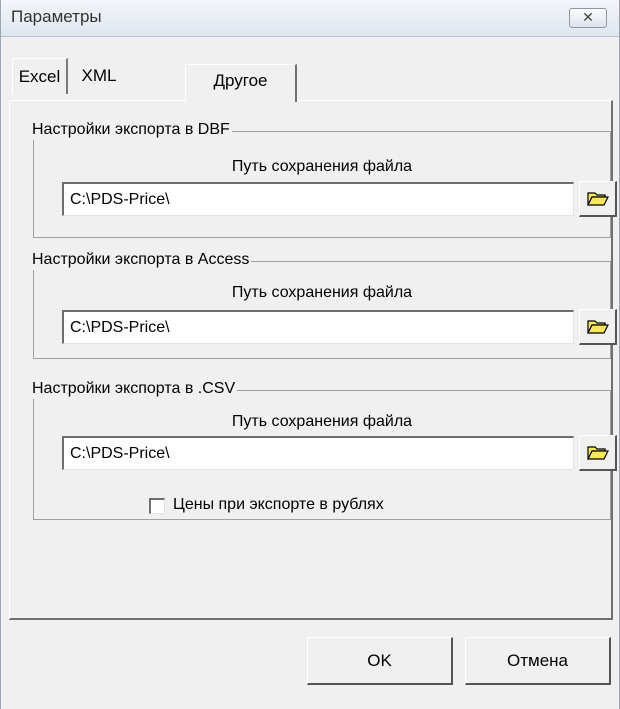 The height and width of the screenshot is (709, 620). I want to click on cancel-button: Отмена, so click(538, 661).